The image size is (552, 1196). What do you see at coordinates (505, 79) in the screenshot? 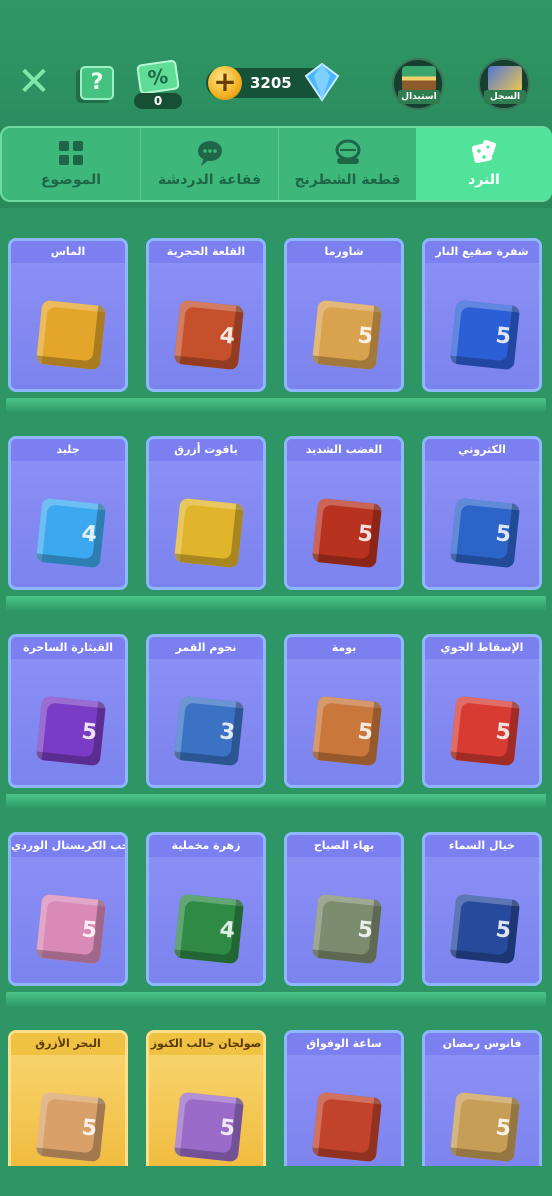
I see `history-icon` at bounding box center [505, 79].